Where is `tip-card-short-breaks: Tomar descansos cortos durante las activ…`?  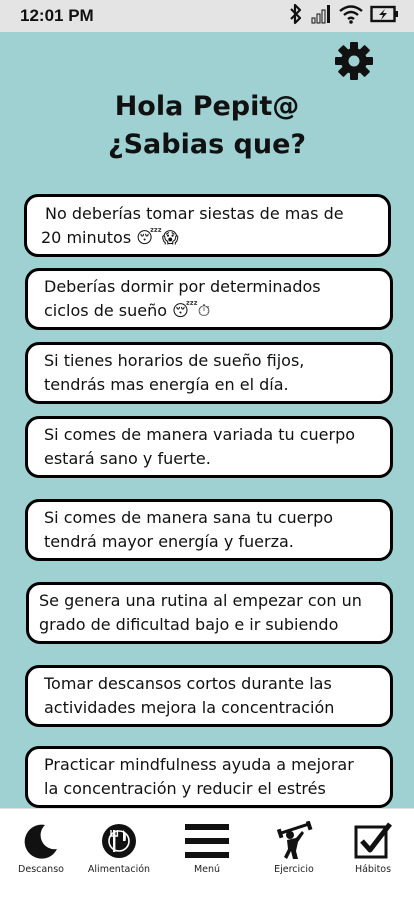
tip-card-short-breaks: Tomar descansos cortos durante las activ… is located at coordinates (209, 696).